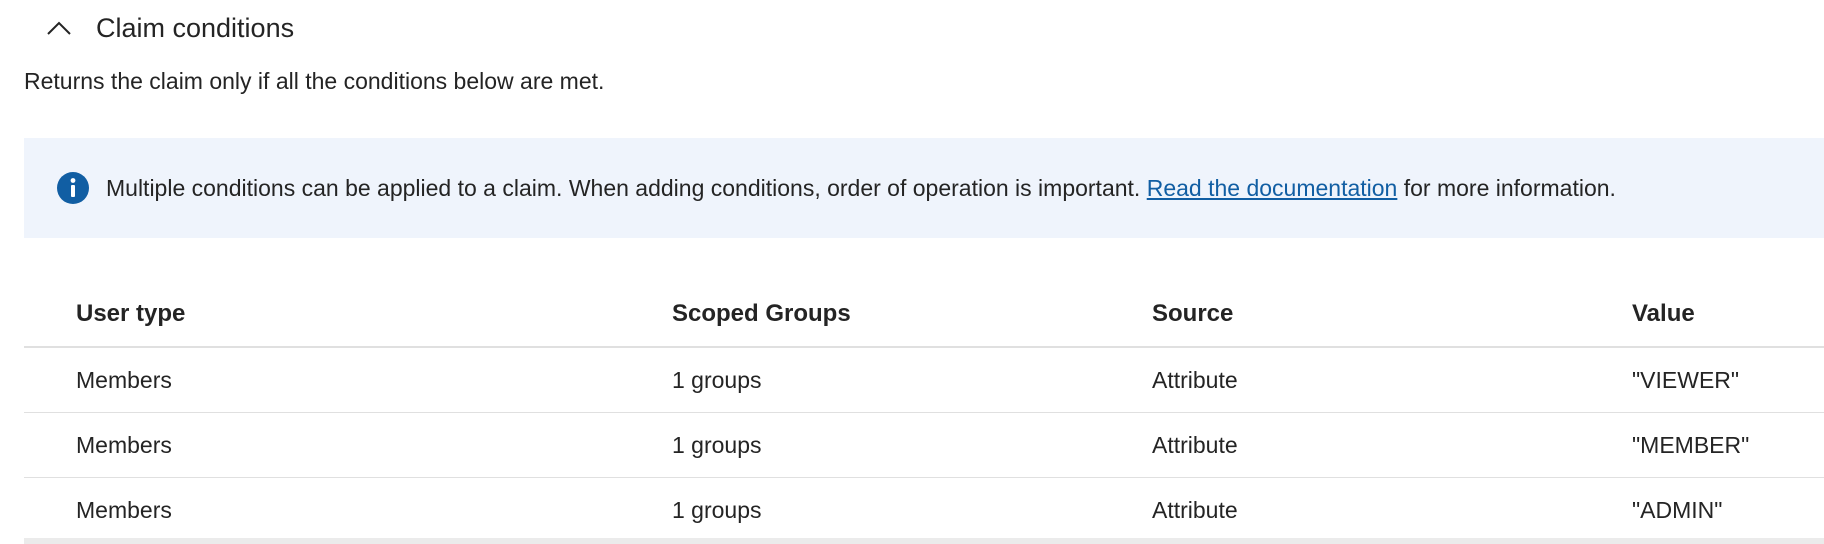  What do you see at coordinates (761, 314) in the screenshot?
I see `column-header-scoped-groups: Scoped Groups` at bounding box center [761, 314].